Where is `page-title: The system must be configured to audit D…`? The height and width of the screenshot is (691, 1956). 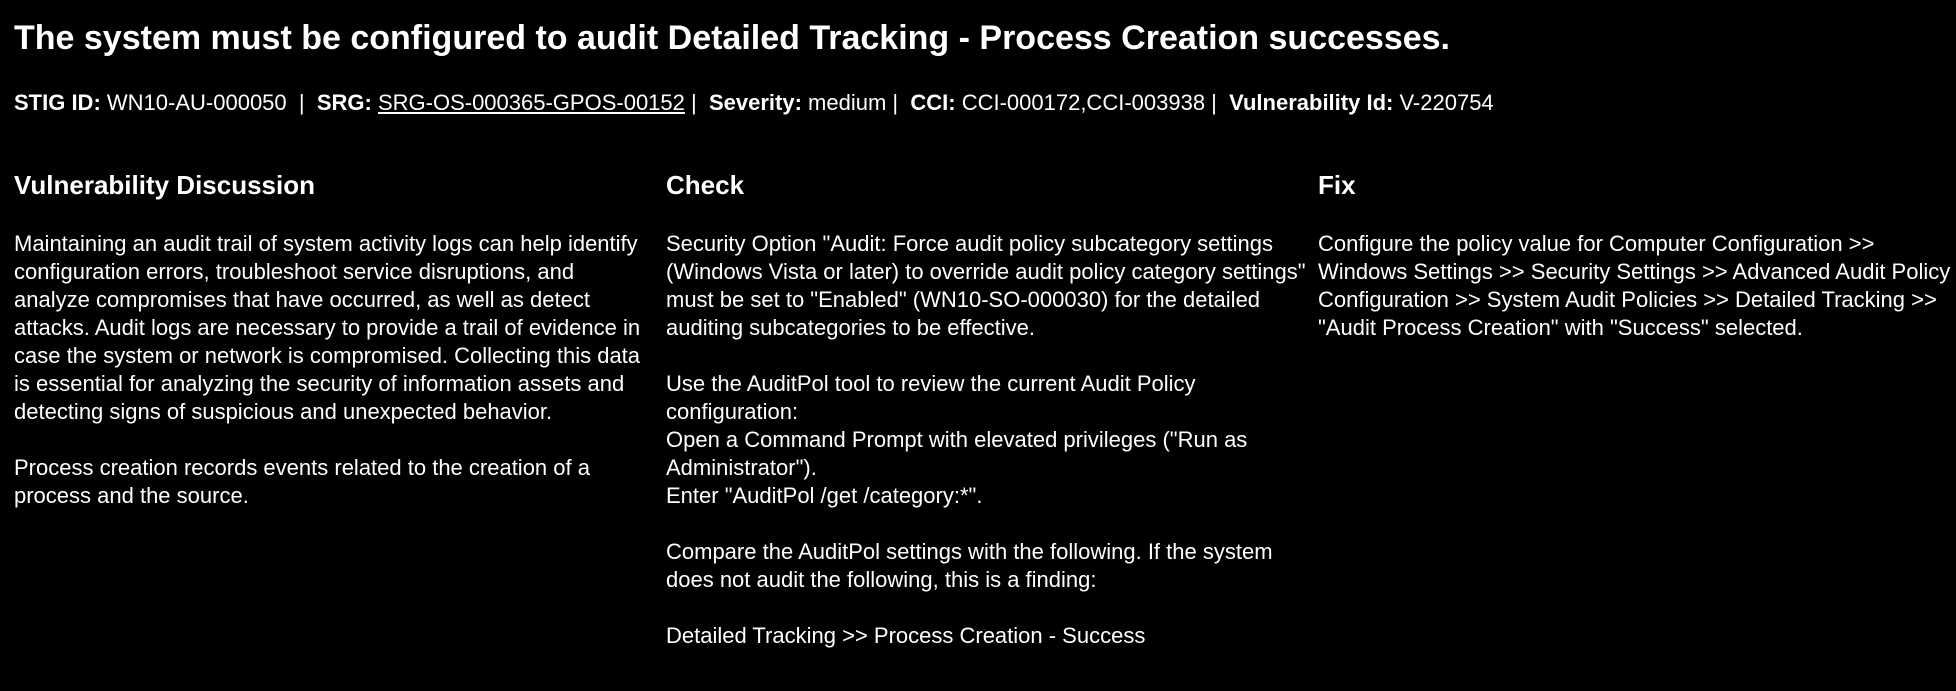 page-title: The system must be configured to audit D… is located at coordinates (732, 38).